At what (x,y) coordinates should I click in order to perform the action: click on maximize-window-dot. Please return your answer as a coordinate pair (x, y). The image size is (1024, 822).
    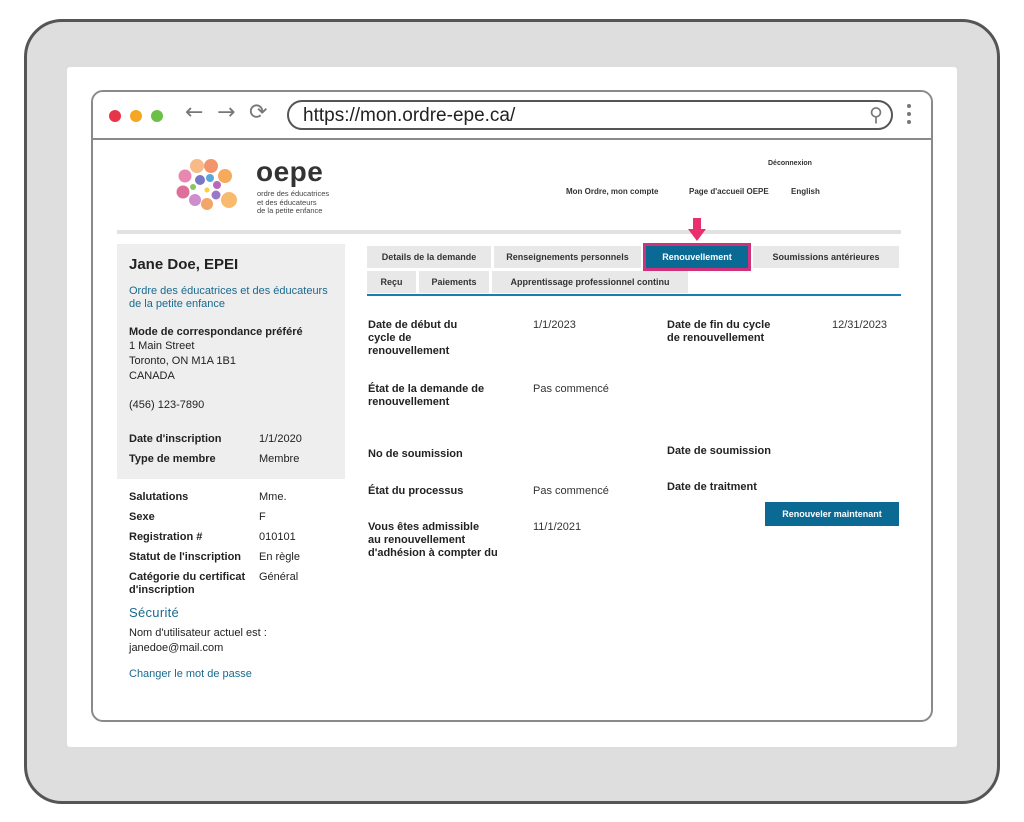
    Looking at the image, I should click on (157, 116).